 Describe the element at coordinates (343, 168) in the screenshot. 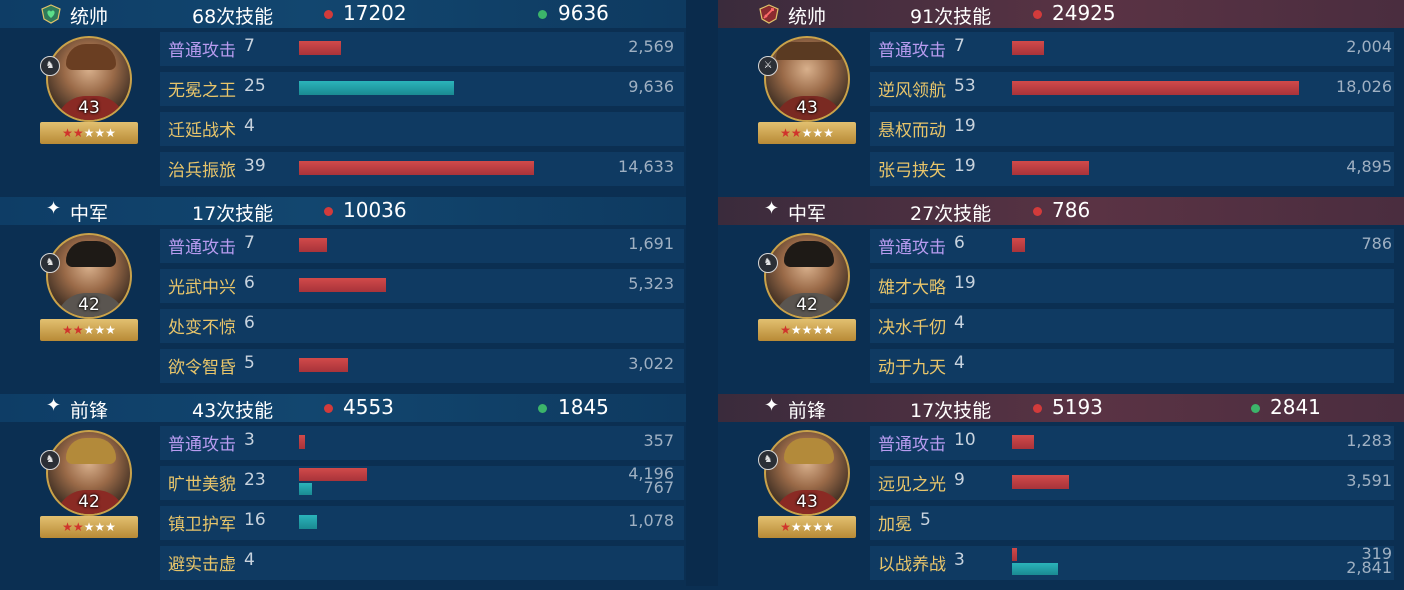

I see `skill-row: 治兵振旅 39 14,633` at that location.